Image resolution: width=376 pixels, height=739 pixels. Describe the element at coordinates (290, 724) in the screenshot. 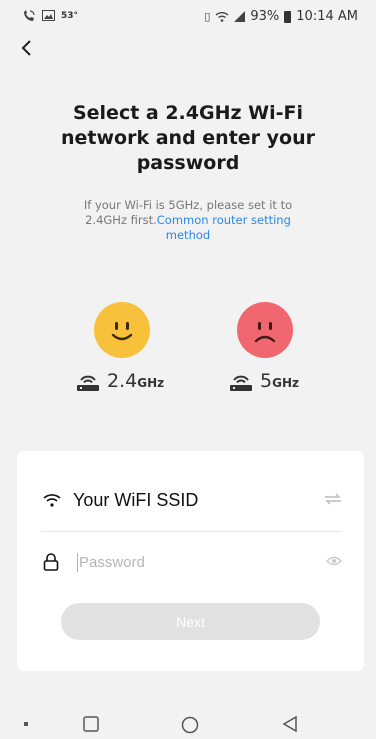

I see `back-nav-button` at that location.